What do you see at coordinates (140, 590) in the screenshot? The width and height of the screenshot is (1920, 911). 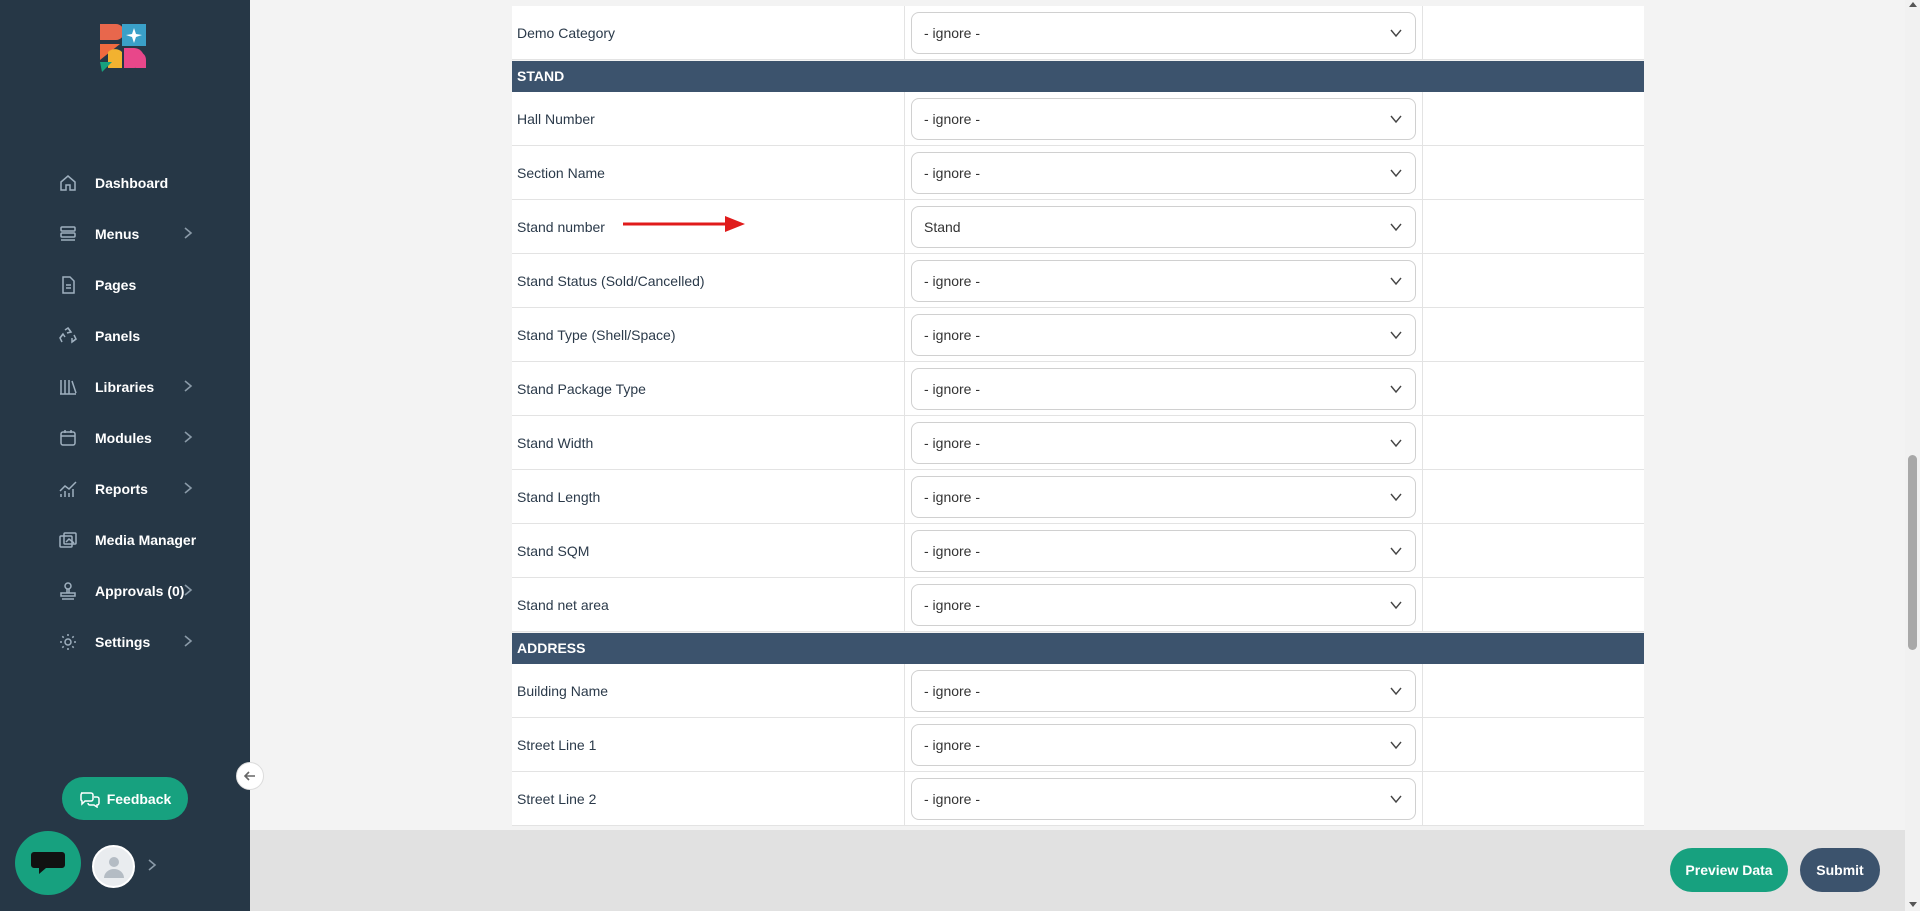 I see `sidebar-item-label: Approvals (0)` at bounding box center [140, 590].